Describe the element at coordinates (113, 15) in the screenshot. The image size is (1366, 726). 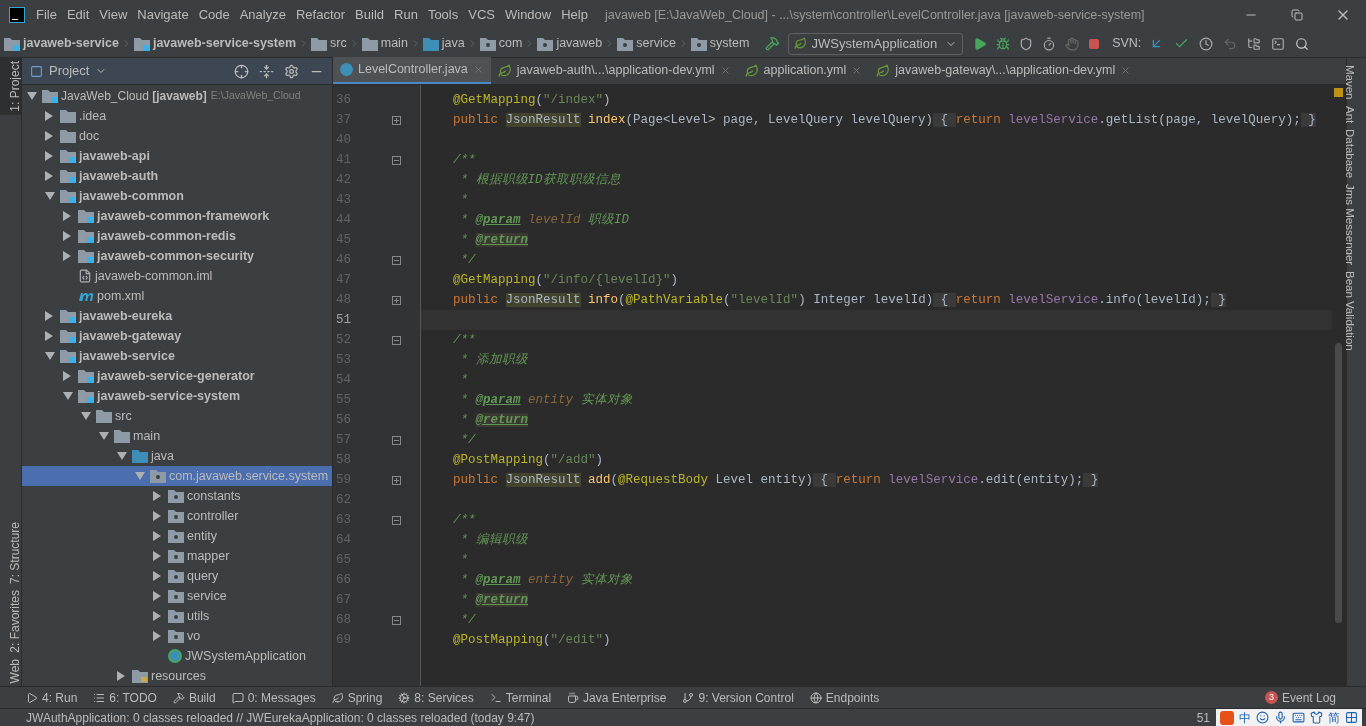
I see `menu-item: View` at that location.